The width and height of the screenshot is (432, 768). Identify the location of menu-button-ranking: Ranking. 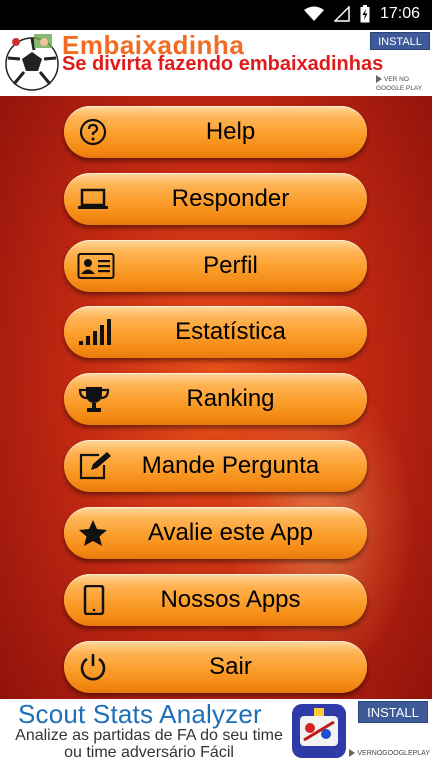
(215, 399).